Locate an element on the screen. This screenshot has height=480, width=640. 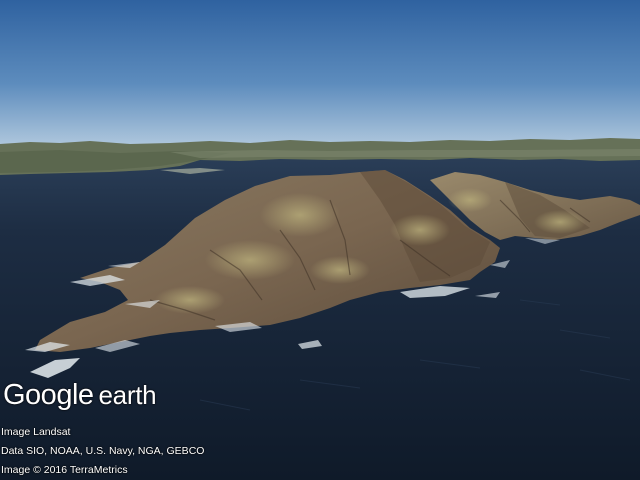
imagery-attribution: Image Landsat is located at coordinates (36, 432).